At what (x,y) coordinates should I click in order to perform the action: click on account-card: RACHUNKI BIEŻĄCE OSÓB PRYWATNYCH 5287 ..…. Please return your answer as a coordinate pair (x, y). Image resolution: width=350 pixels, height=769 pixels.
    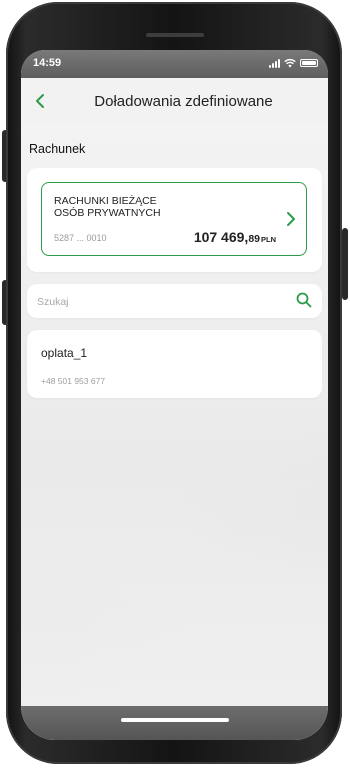
    Looking at the image, I should click on (174, 220).